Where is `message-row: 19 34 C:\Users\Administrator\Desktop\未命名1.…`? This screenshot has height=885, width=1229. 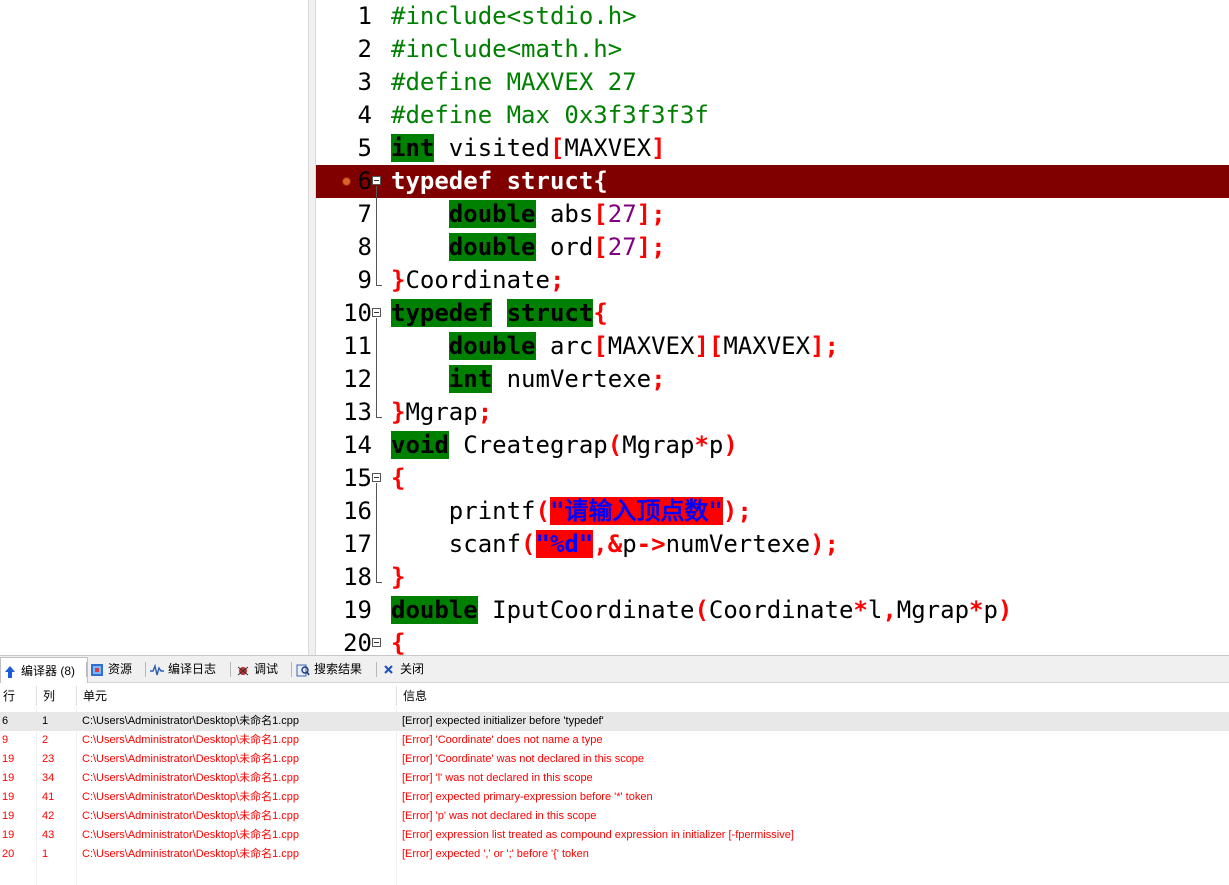
message-row: 19 34 C:\Users\Administrator\Desktop\未命名1.… is located at coordinates (614, 778).